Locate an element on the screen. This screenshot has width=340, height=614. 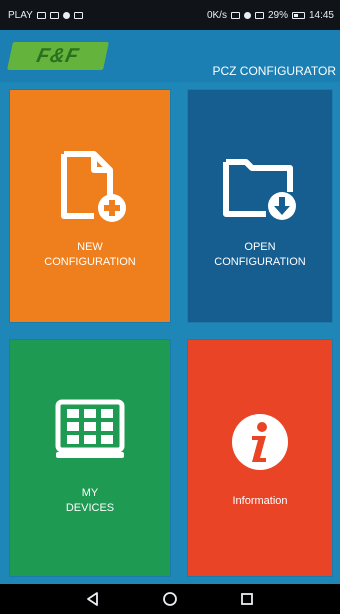
recents-icon is located at coordinates (246, 599).